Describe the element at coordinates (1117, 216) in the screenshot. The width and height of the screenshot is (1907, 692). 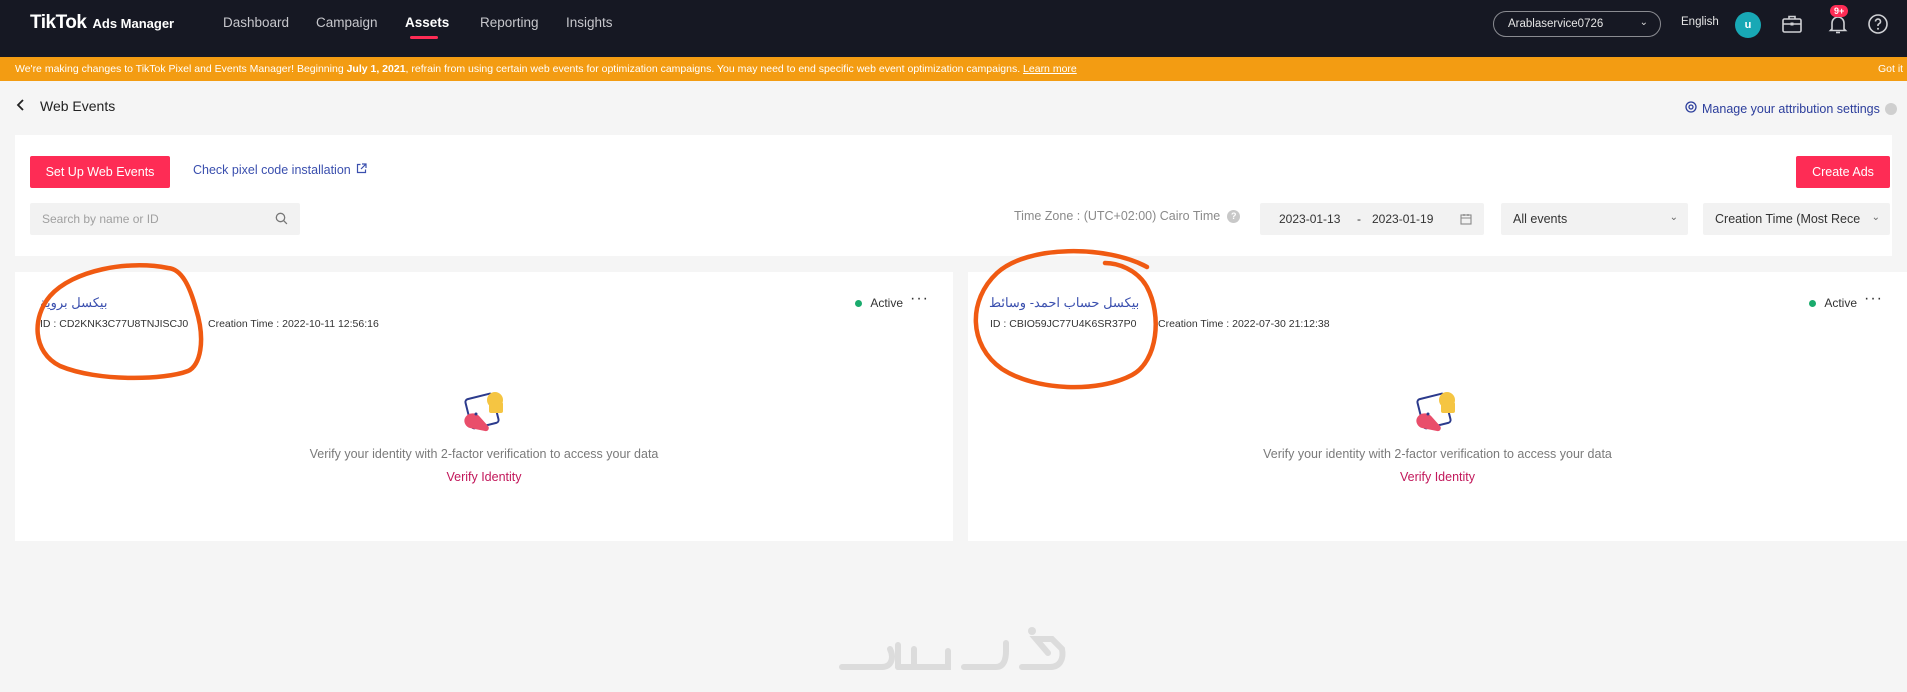
I see `timezone-text: Time Zone : (UTC+02:00) Cairo Time` at that location.